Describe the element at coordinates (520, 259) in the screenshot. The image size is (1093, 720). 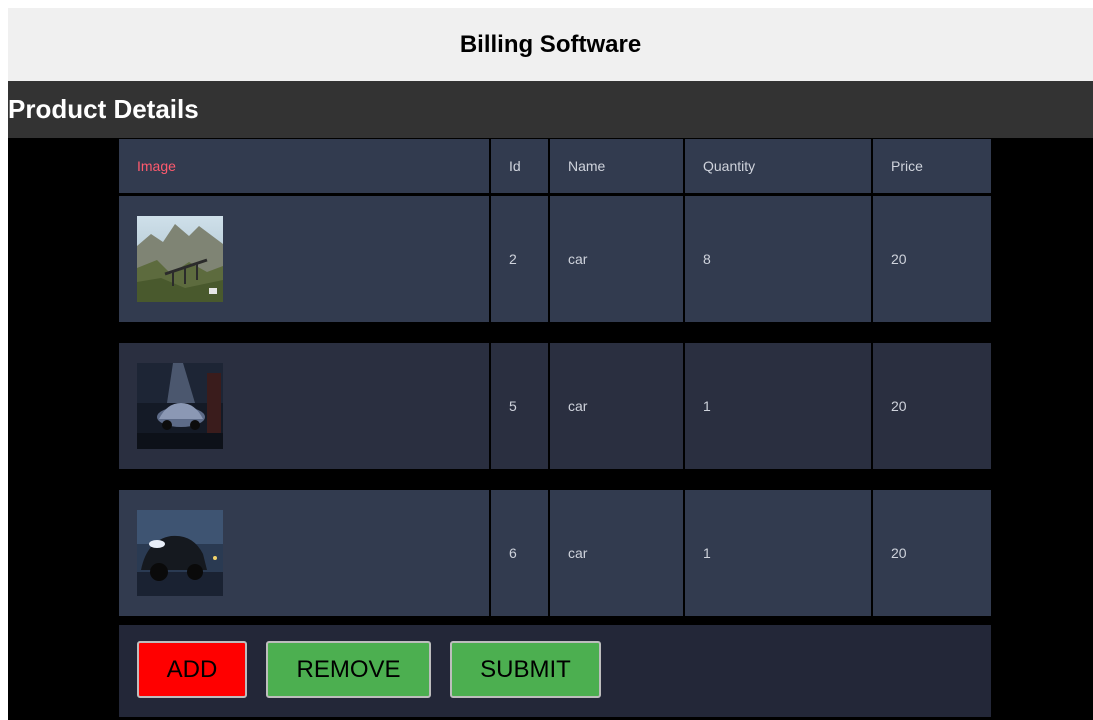
I see `id-cell: 2` at that location.